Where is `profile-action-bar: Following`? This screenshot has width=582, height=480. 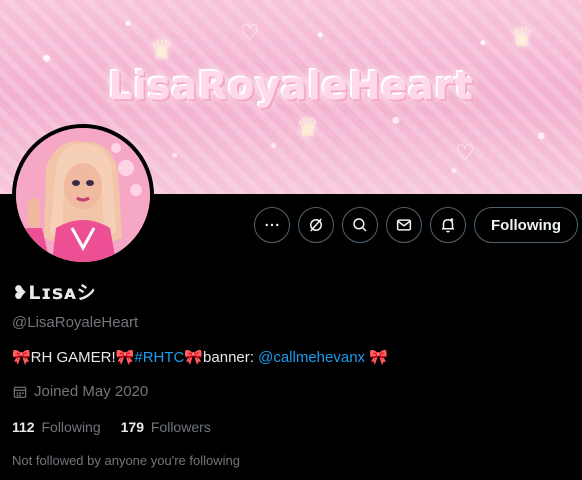
profile-action-bar: Following is located at coordinates (291, 226).